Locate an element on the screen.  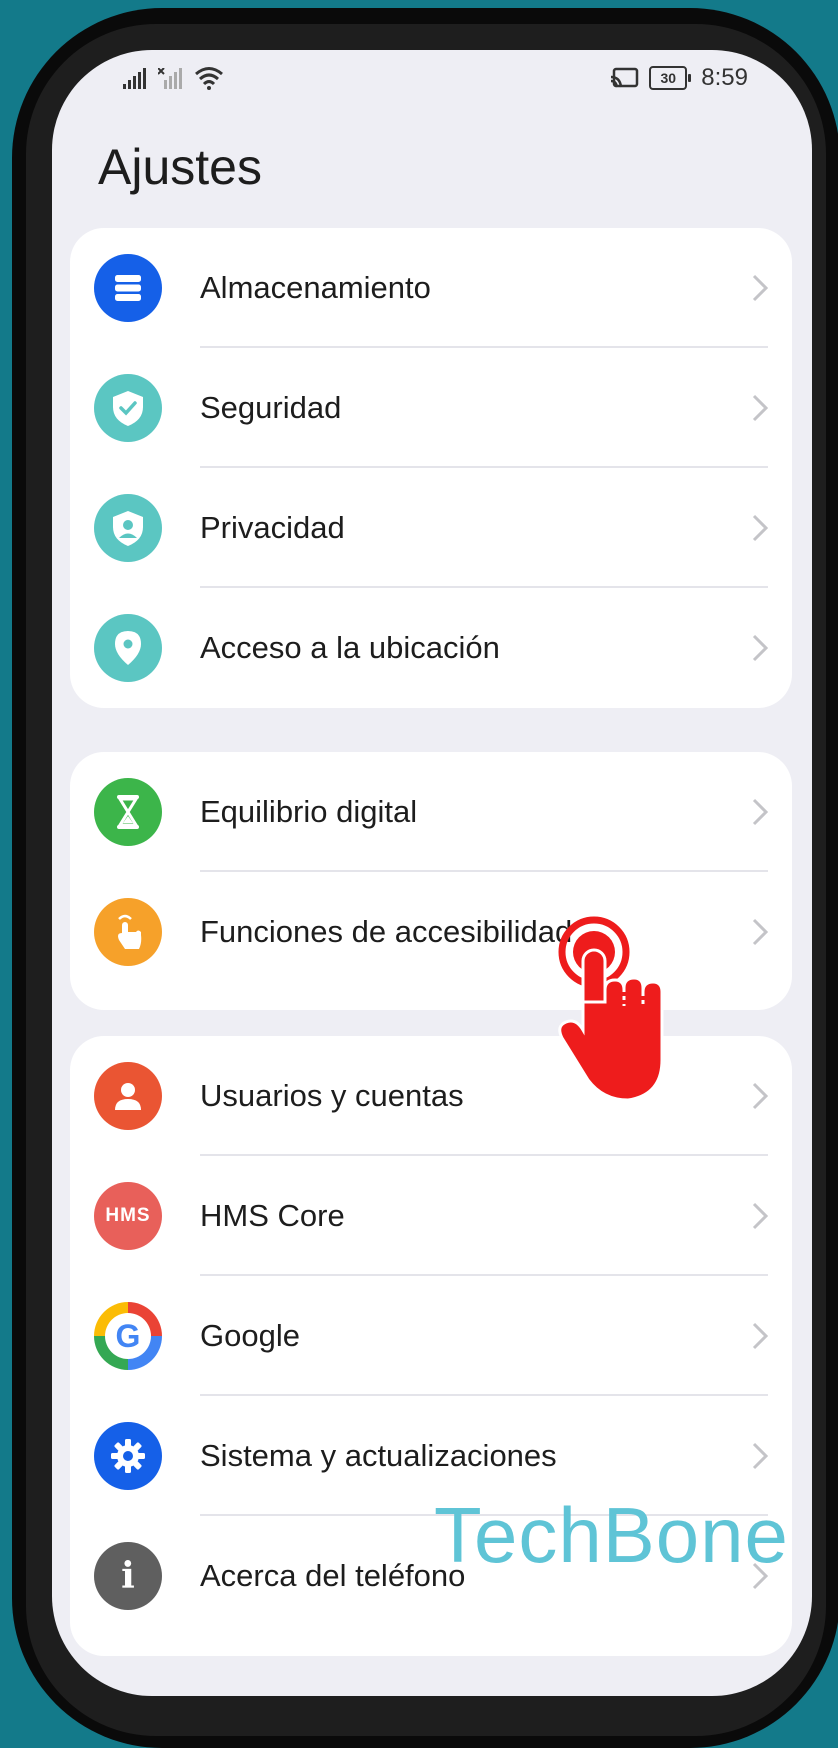
settings-item-label: Google is located at coordinates (250, 1335).